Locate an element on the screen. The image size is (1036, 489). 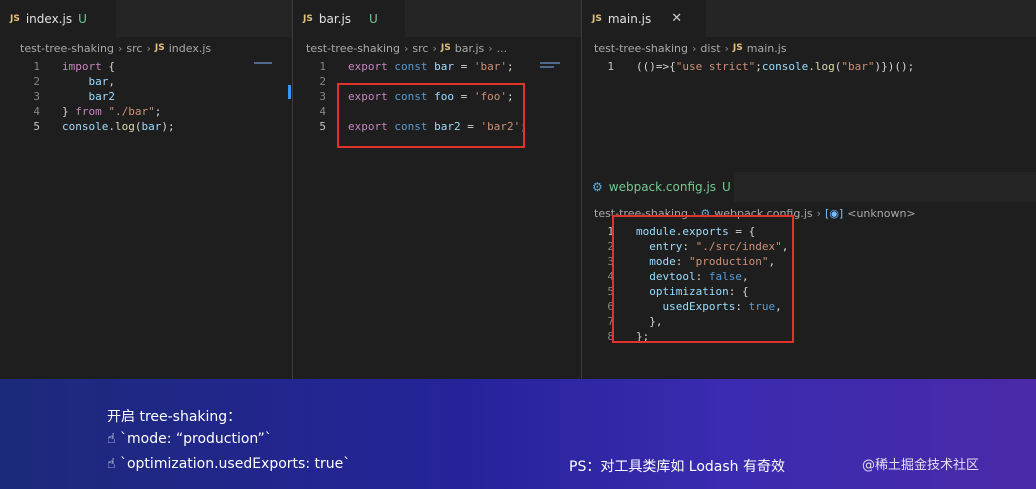
breadcrumb-file: index.js is located at coordinates (190, 48).